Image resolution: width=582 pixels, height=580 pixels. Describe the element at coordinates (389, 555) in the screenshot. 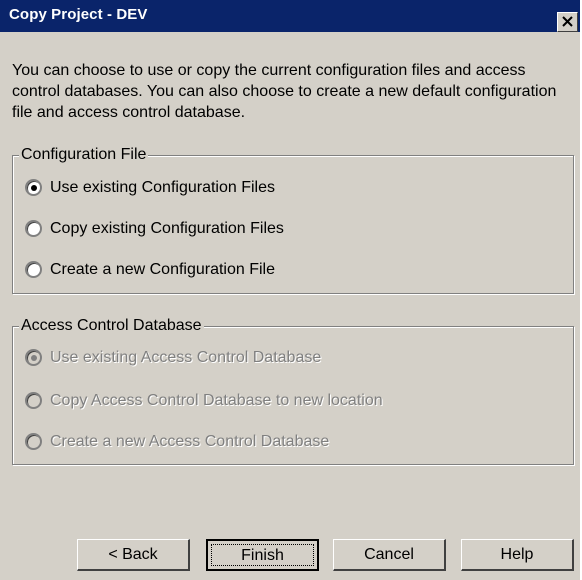

I see `cancel-button: Cancel` at that location.